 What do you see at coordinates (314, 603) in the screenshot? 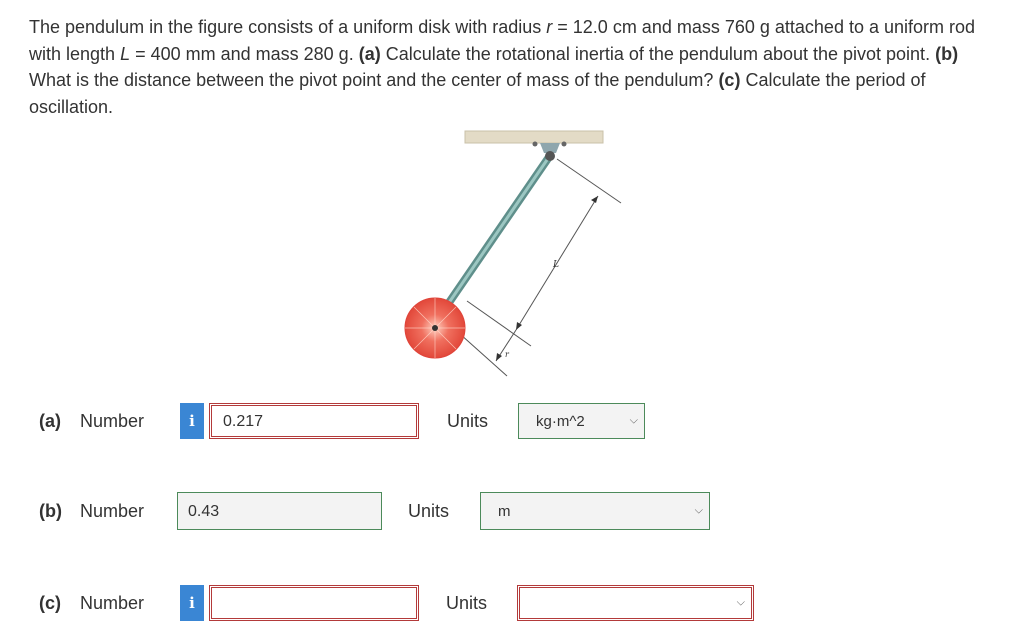
I see `answer-c-input` at bounding box center [314, 603].